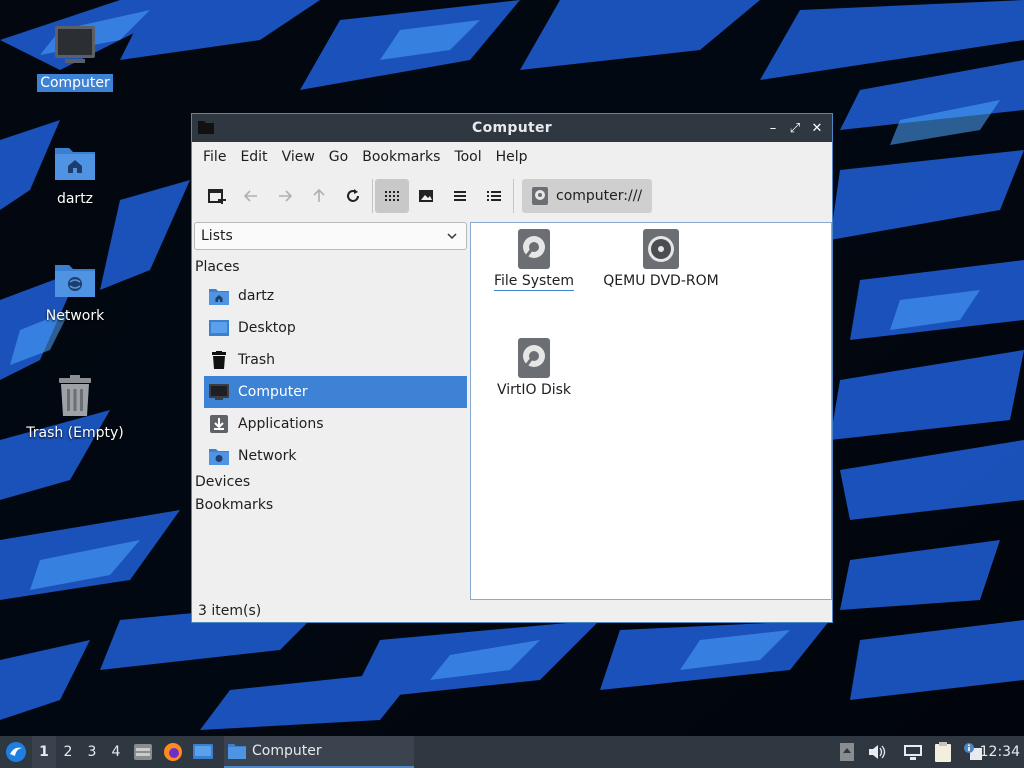 The width and height of the screenshot is (1024, 768). I want to click on taskbar-window-computer: Computer, so click(319, 752).